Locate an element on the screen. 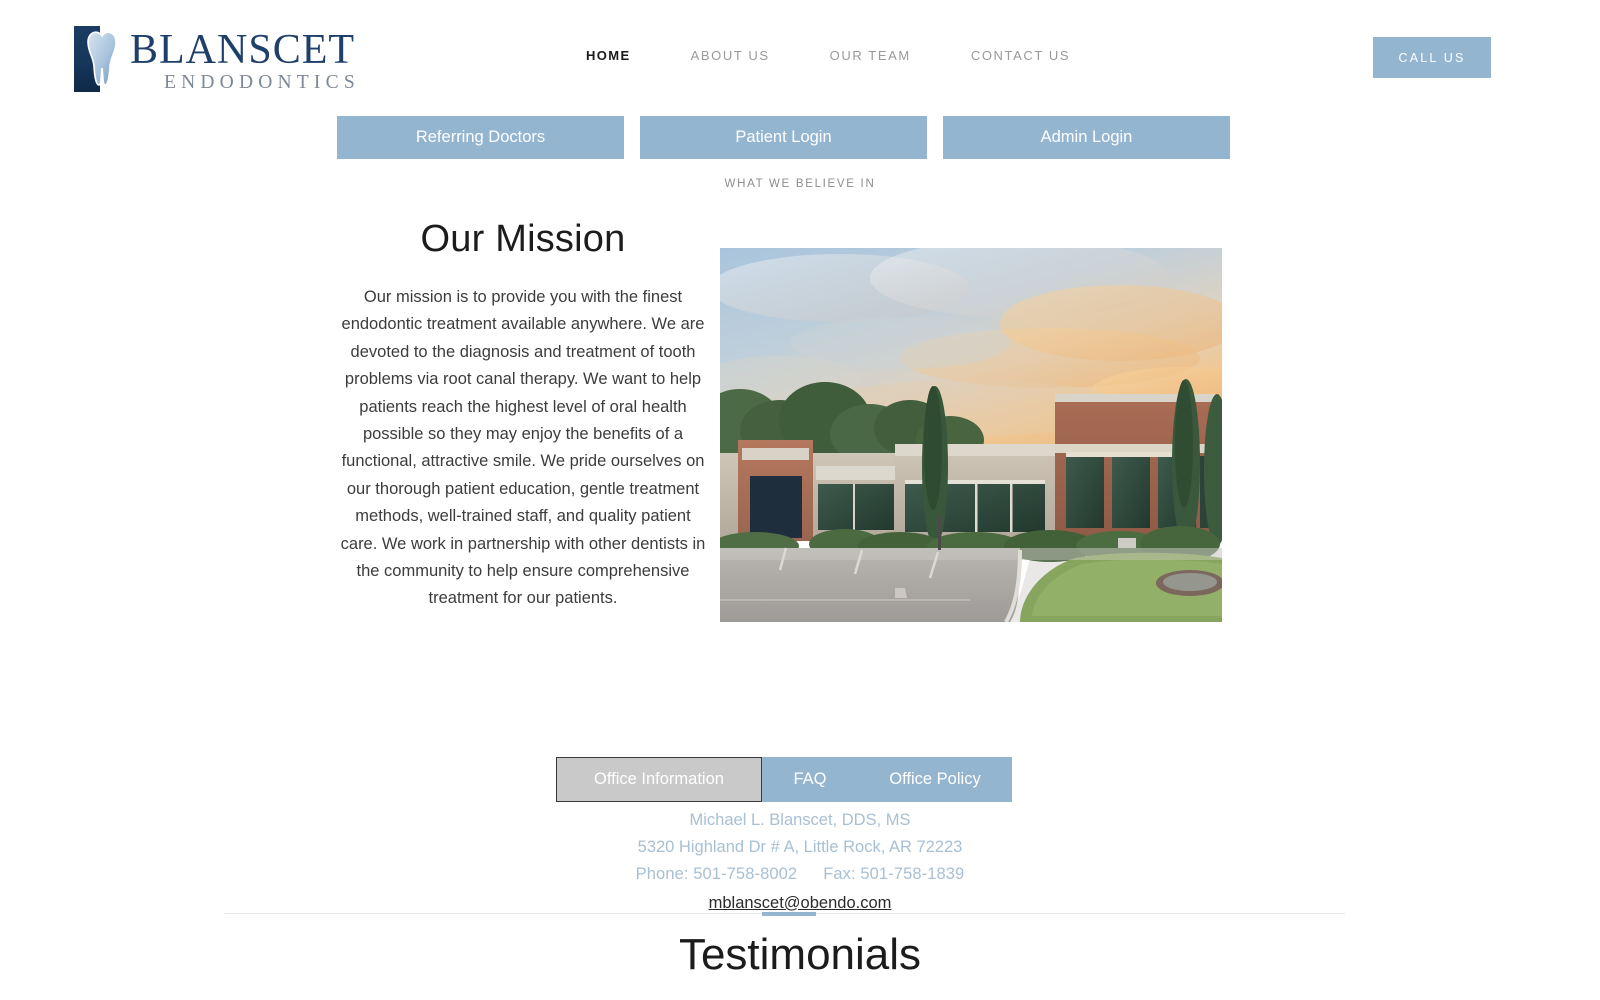 The width and height of the screenshot is (1600, 1000). section-divider-accent is located at coordinates (789, 914).